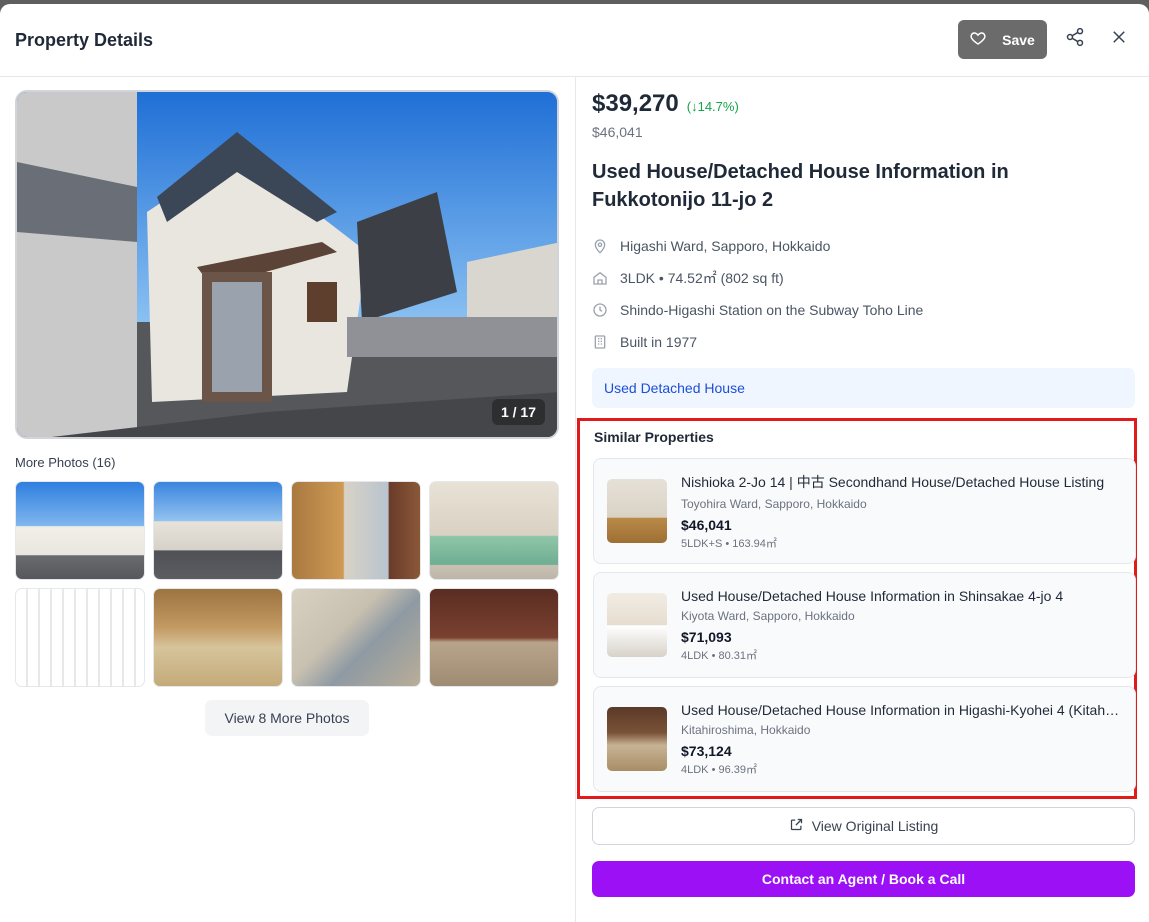  What do you see at coordinates (768, 615) in the screenshot?
I see `card-location: Kiyota Ward, Sapporo, Hokkaido` at bounding box center [768, 615].